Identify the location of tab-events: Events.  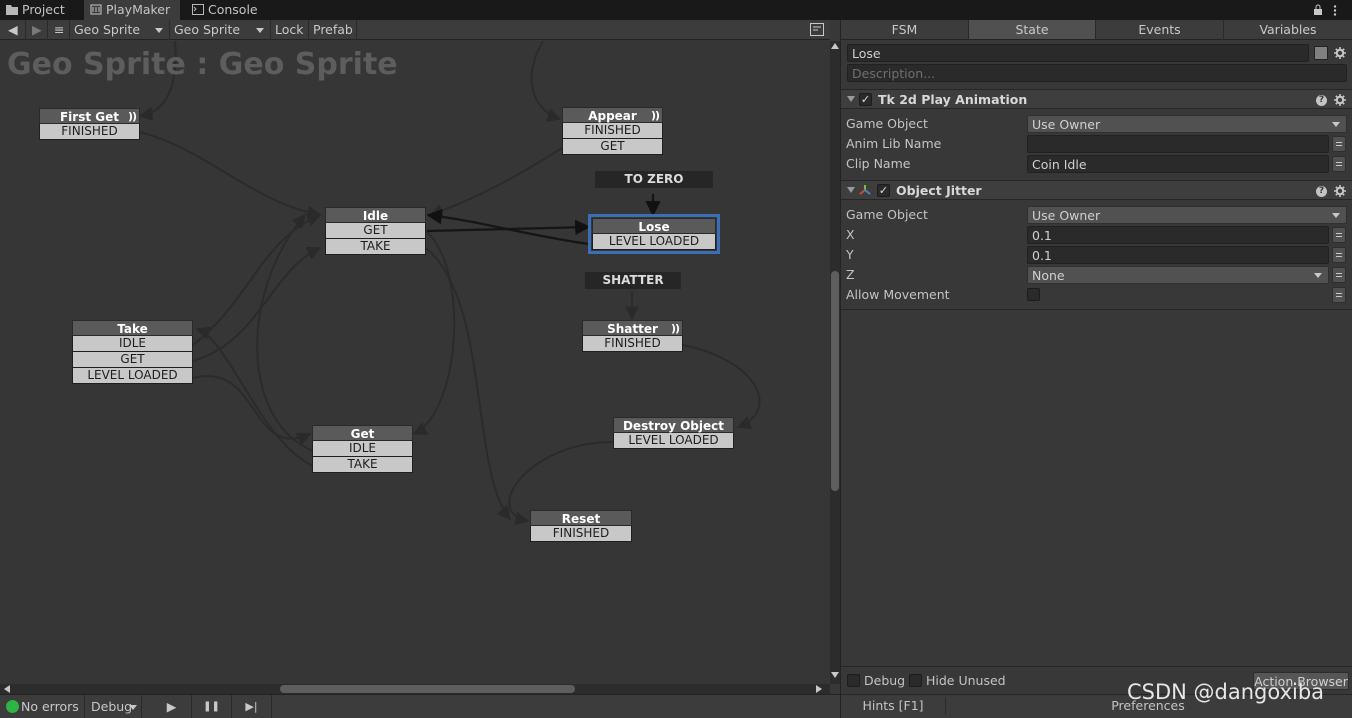
(1160, 30).